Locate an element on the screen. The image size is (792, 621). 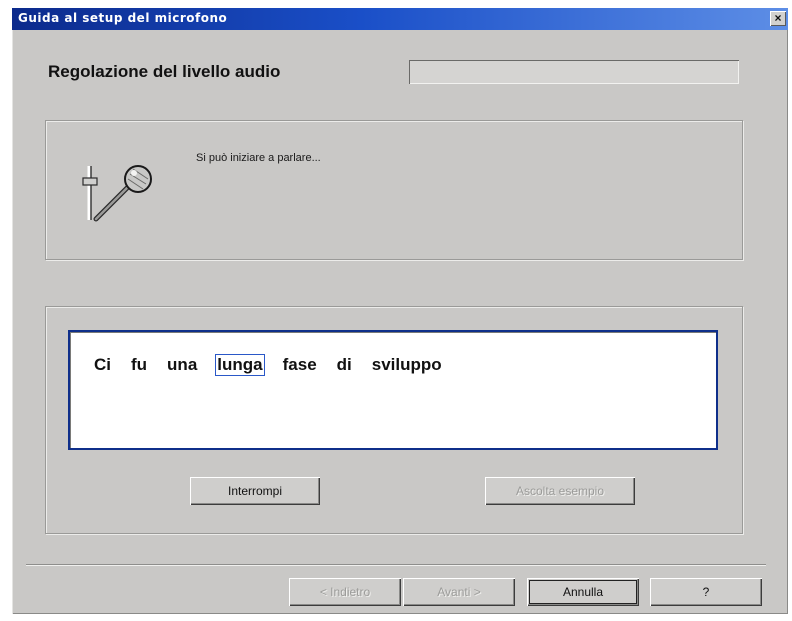
ascolta-esempio-button: Ascolta esempio is located at coordinates (560, 491).